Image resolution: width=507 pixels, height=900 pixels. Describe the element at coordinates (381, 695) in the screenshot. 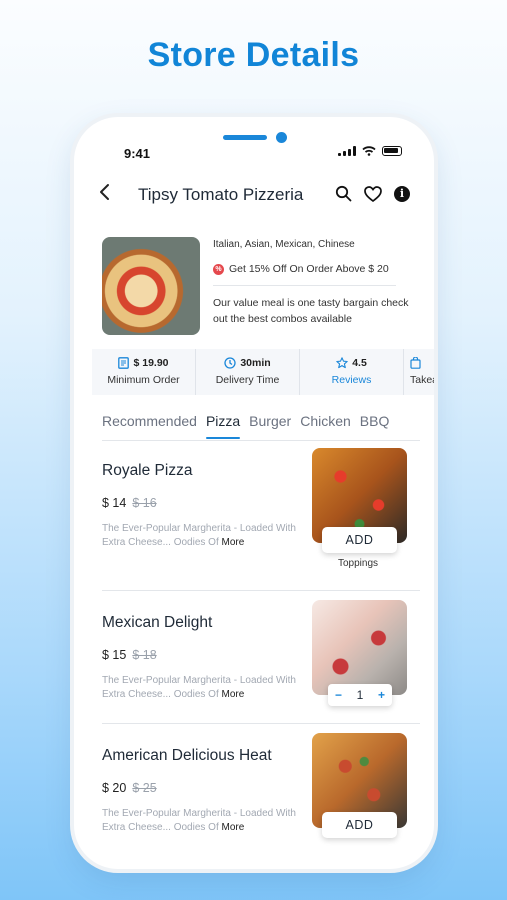

I see `increment-button: +` at that location.